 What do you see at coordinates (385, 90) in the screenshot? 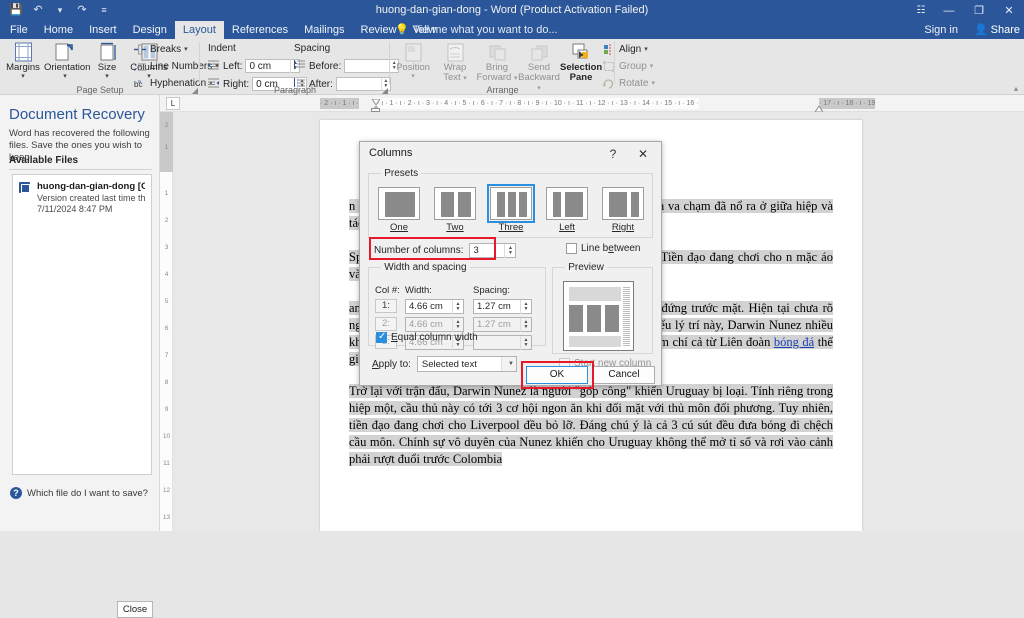
I see `paragraph-dialog-launcher: ◢` at bounding box center [385, 90].